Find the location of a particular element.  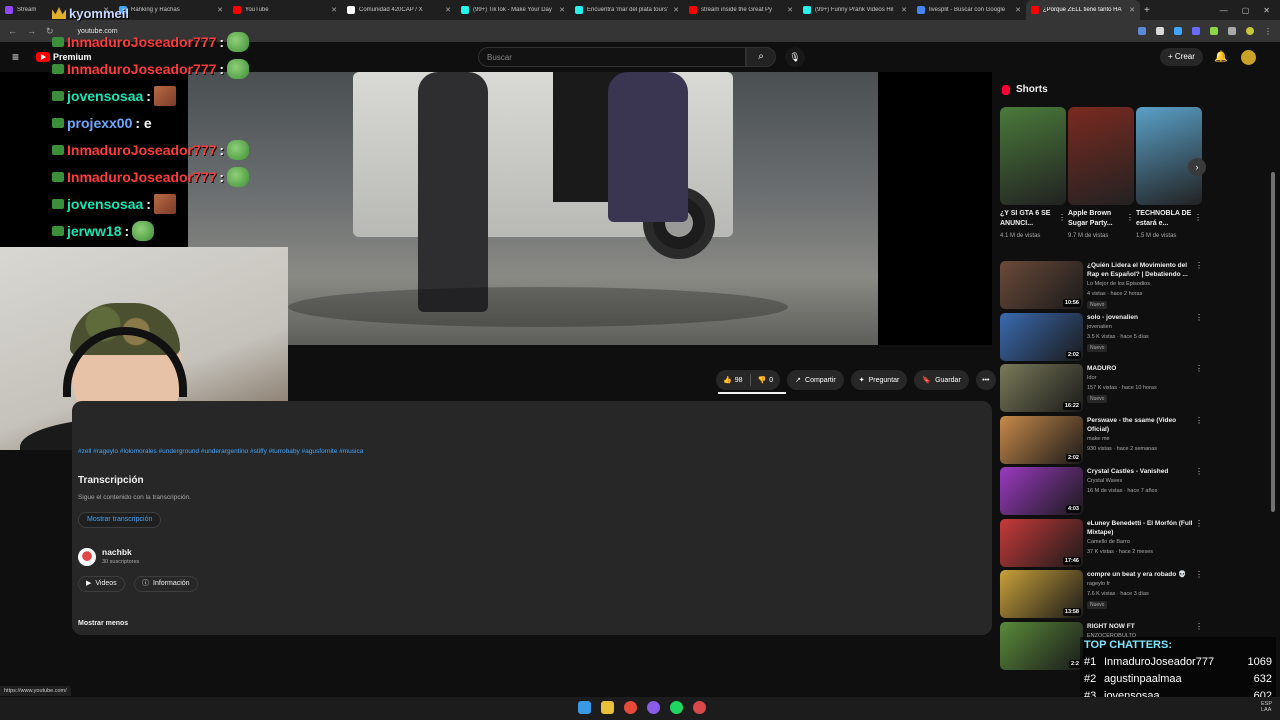

minimize-icon: — is located at coordinates (1224, 10).